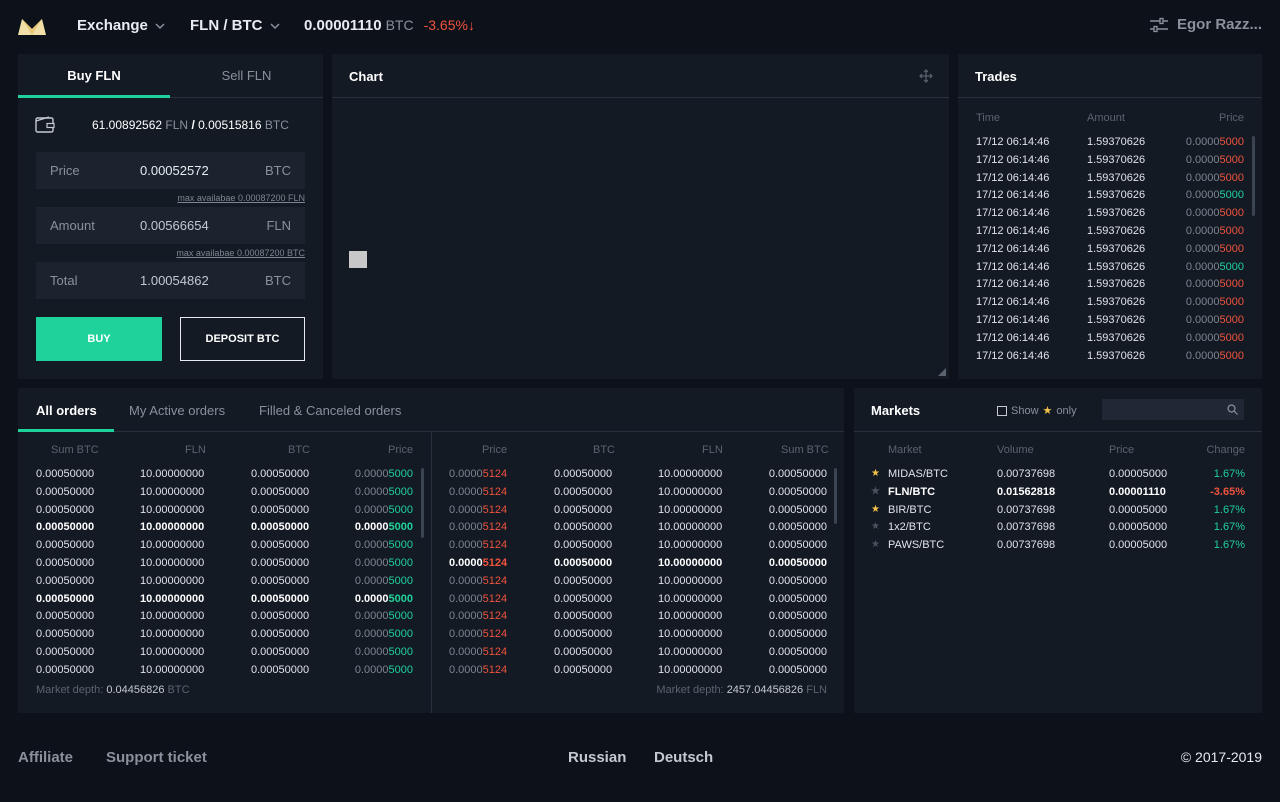 This screenshot has height=802, width=1280. What do you see at coordinates (1058, 530) in the screenshot?
I see `market-row: ★ 1x2/BTC 0.00737698 0.00005000 1.67%` at bounding box center [1058, 530].